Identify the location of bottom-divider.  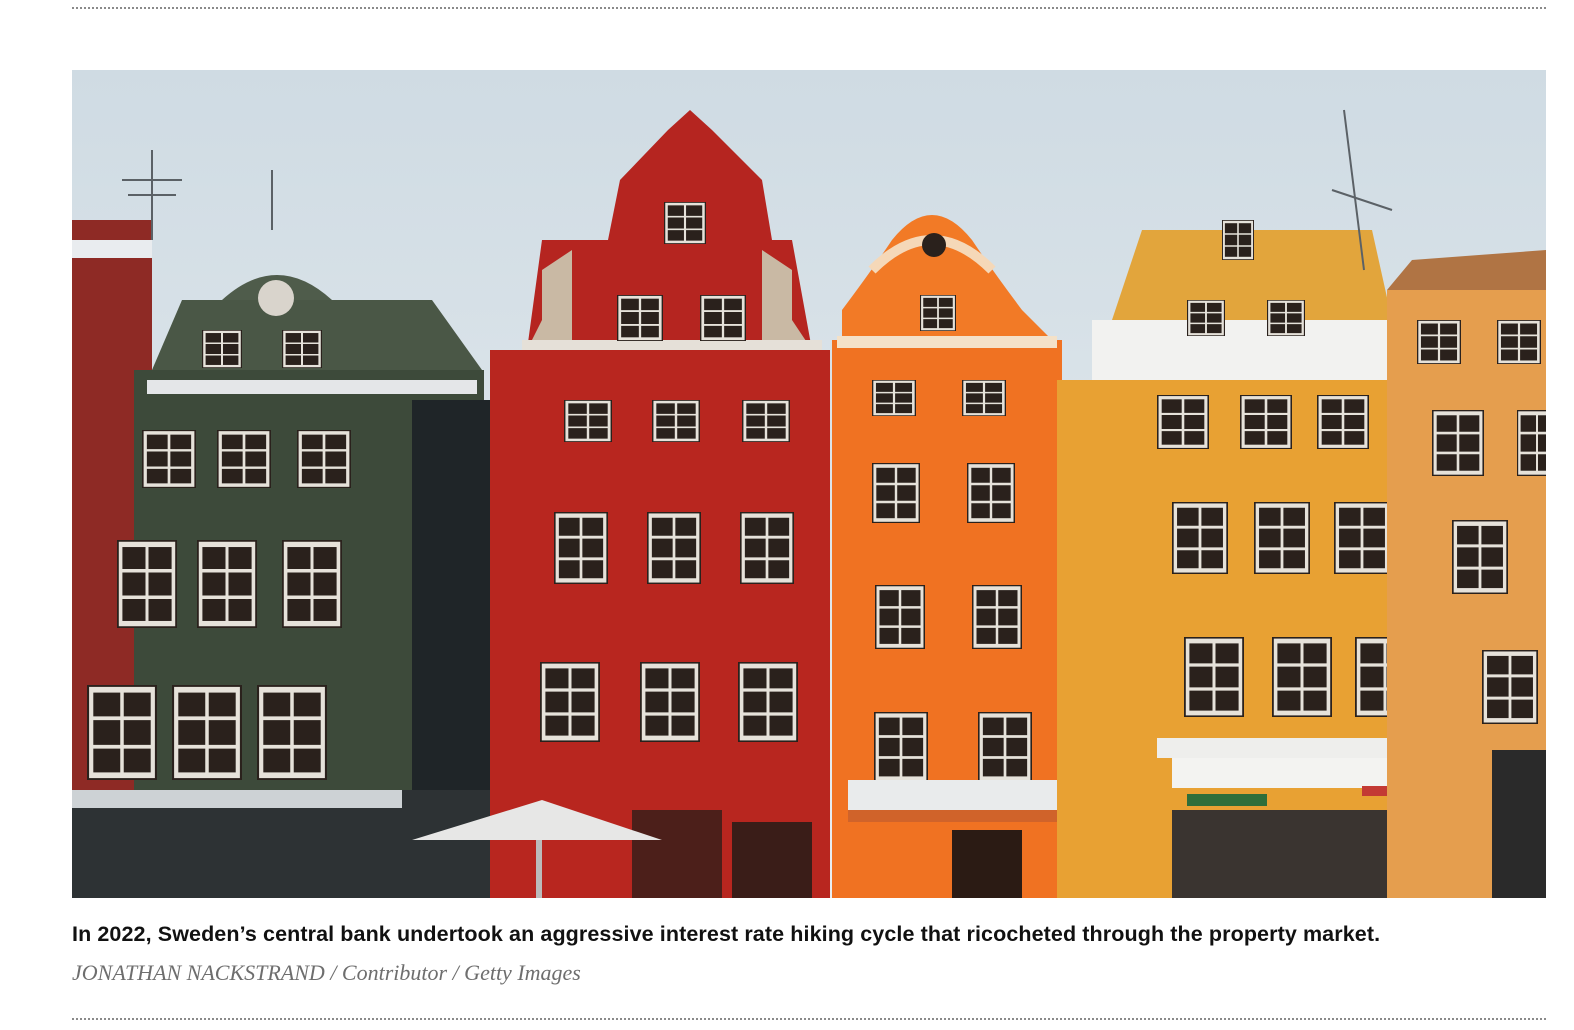
(809, 1019).